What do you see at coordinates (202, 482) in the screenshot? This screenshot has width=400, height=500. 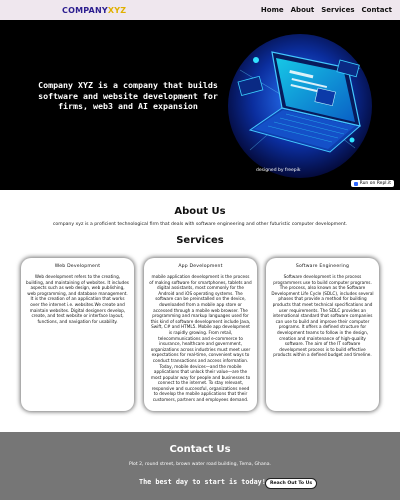 I see `cta-text: The best day to start is today!` at bounding box center [202, 482].